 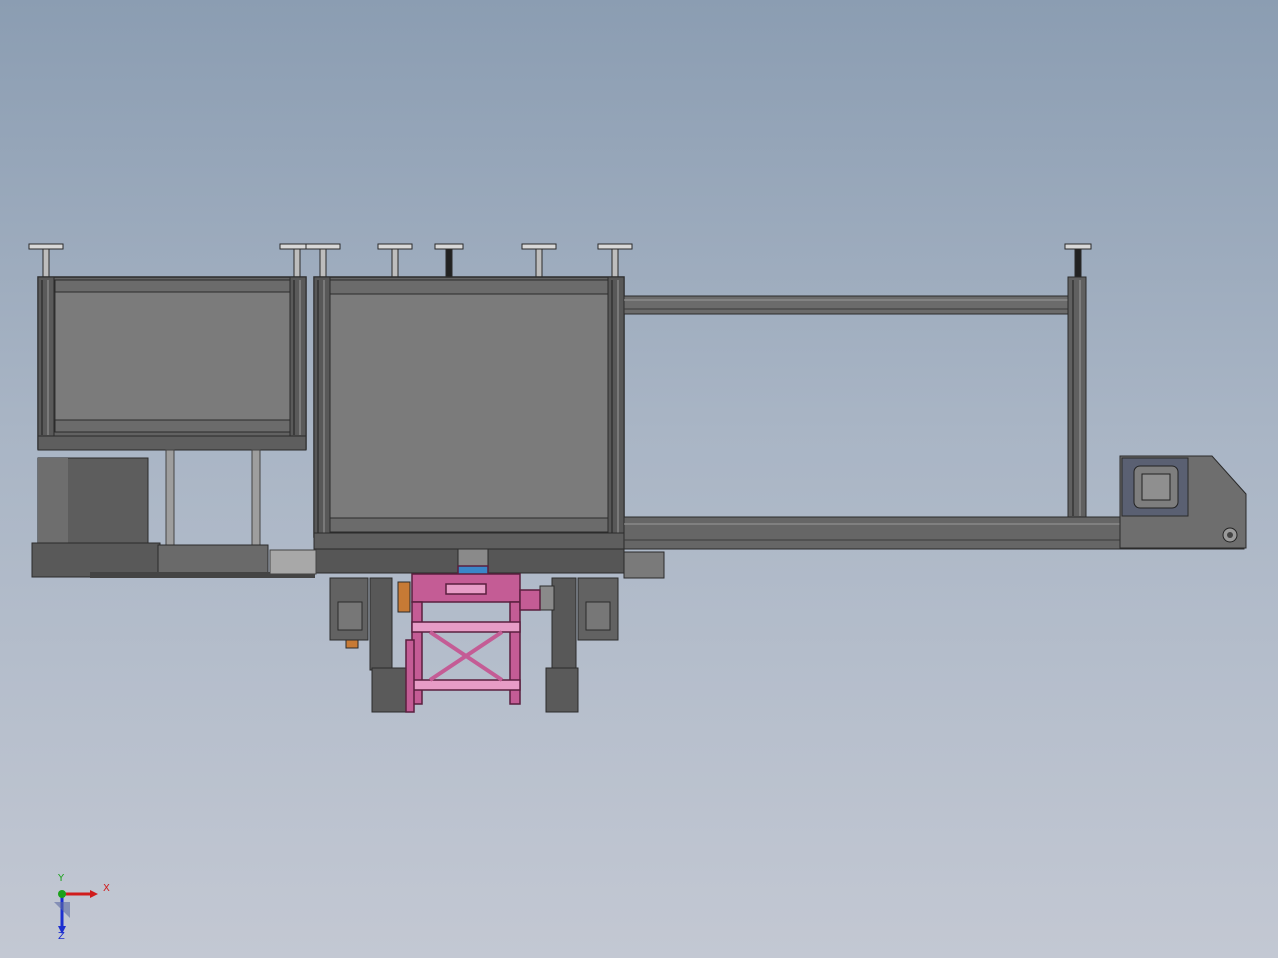 I want to click on main-cabinet, so click(x=467, y=427).